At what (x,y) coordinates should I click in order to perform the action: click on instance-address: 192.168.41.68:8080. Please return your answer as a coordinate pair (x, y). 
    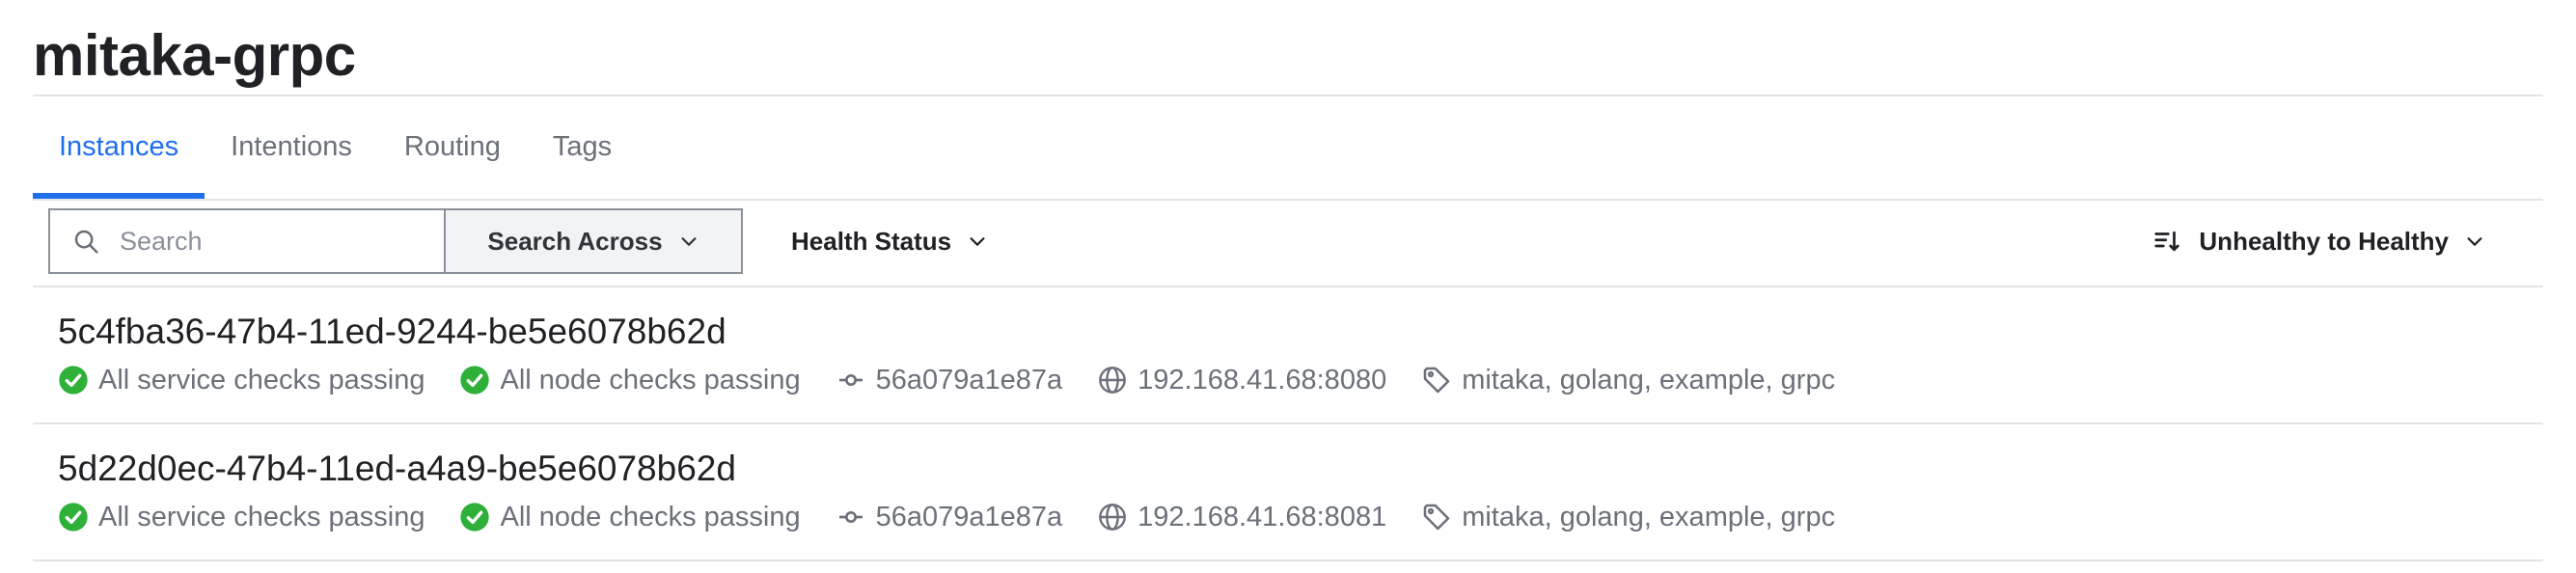
    Looking at the image, I should click on (1242, 380).